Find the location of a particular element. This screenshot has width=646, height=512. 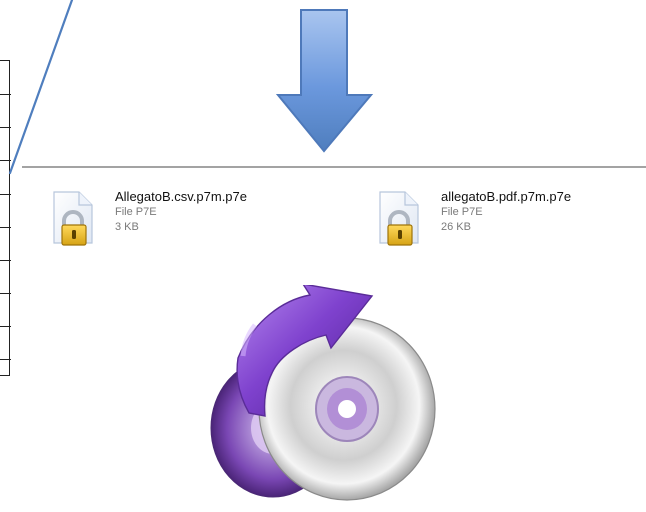

window-separator is located at coordinates (334, 167).